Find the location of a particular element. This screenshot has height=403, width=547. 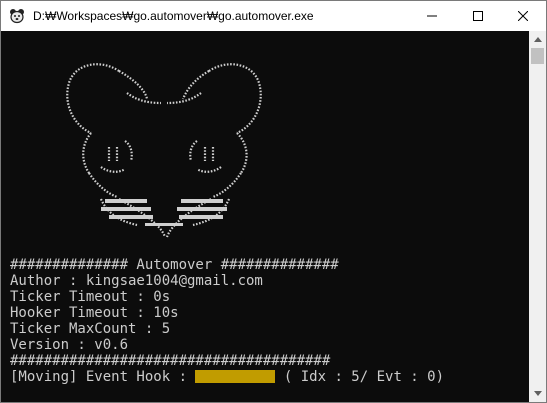

version-line: Version : v0.6 is located at coordinates (69, 345).